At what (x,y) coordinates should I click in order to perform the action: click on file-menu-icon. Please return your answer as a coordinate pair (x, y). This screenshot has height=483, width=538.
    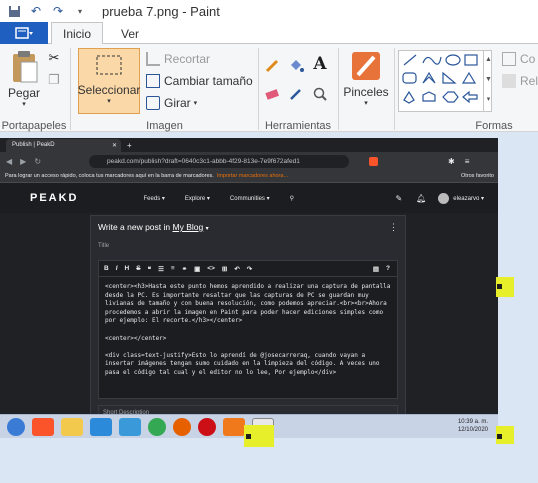
    Looking at the image, I should click on (24, 33).